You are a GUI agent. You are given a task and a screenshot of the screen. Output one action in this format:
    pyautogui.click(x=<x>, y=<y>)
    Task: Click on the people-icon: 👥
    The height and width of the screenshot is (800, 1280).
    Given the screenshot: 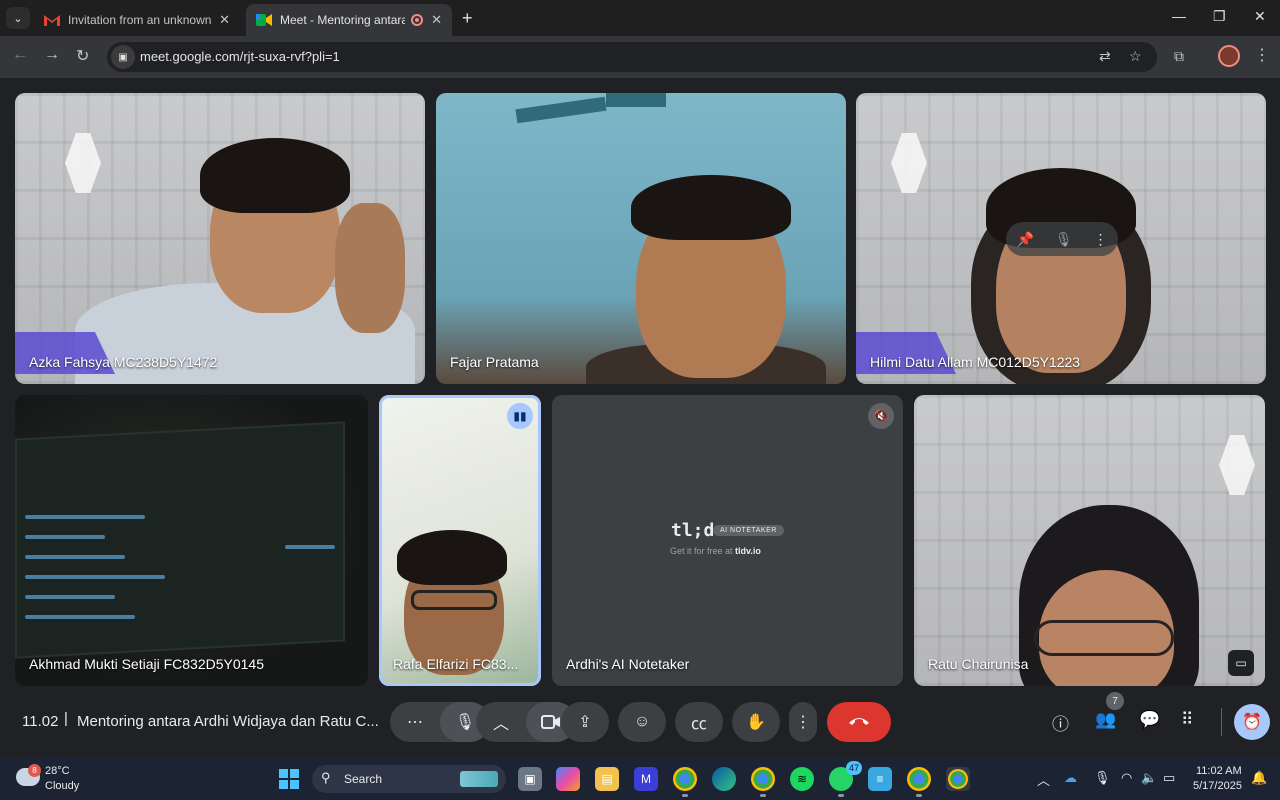 What is the action you would take?
    pyautogui.click(x=1105, y=720)
    